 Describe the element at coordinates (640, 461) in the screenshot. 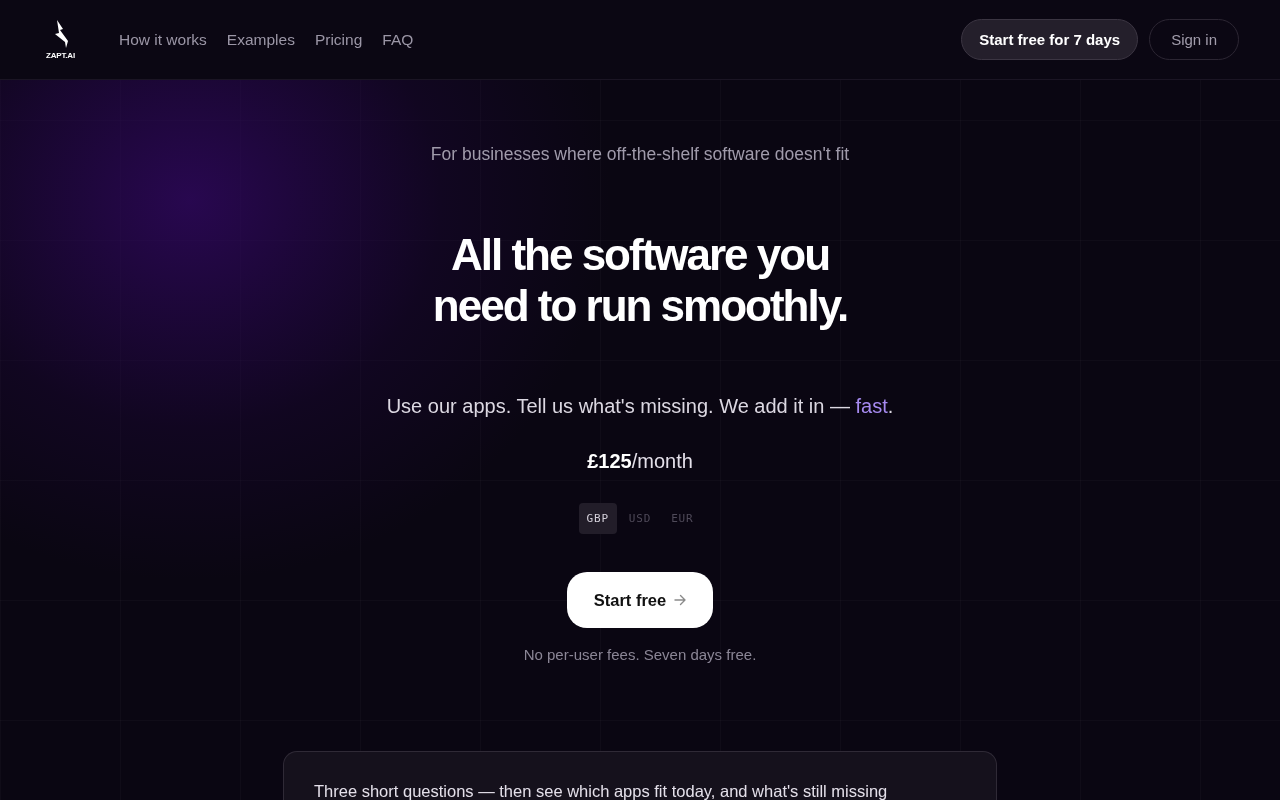

I see `price-text: £125/month` at that location.